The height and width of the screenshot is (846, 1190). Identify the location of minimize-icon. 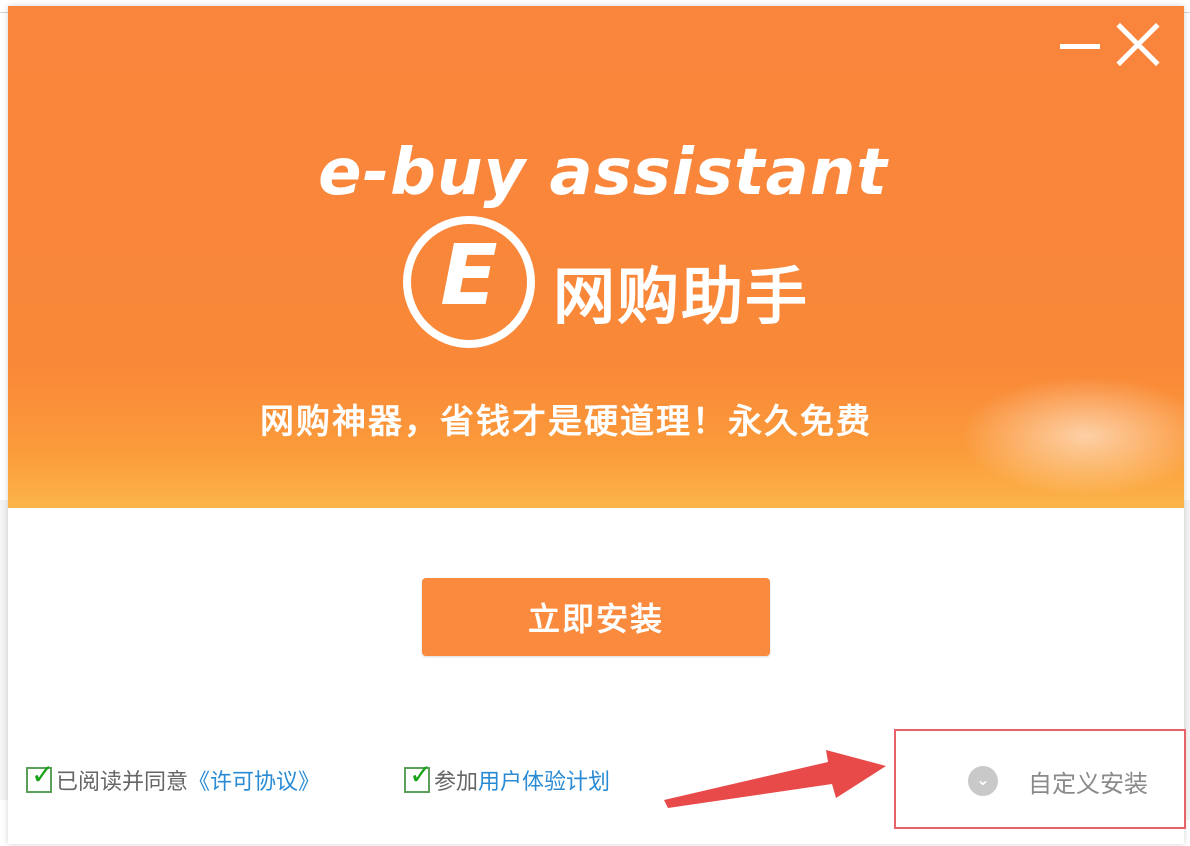
(1080, 46).